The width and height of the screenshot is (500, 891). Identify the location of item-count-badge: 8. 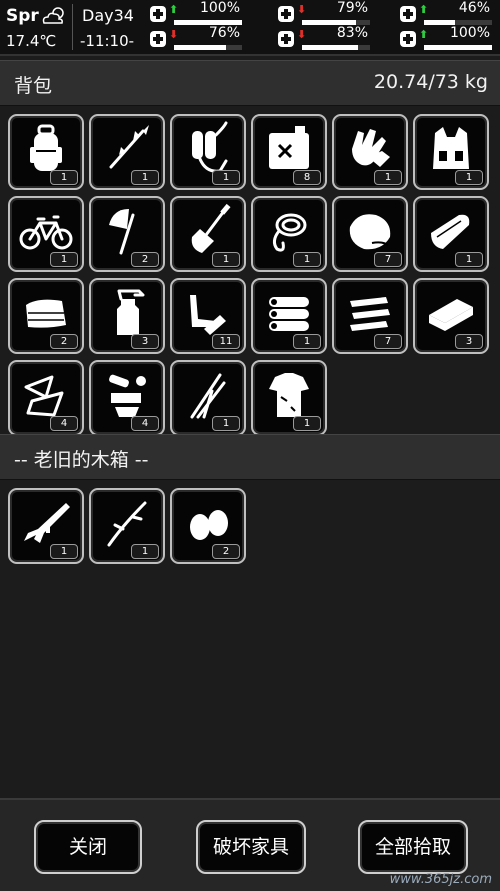
(307, 177).